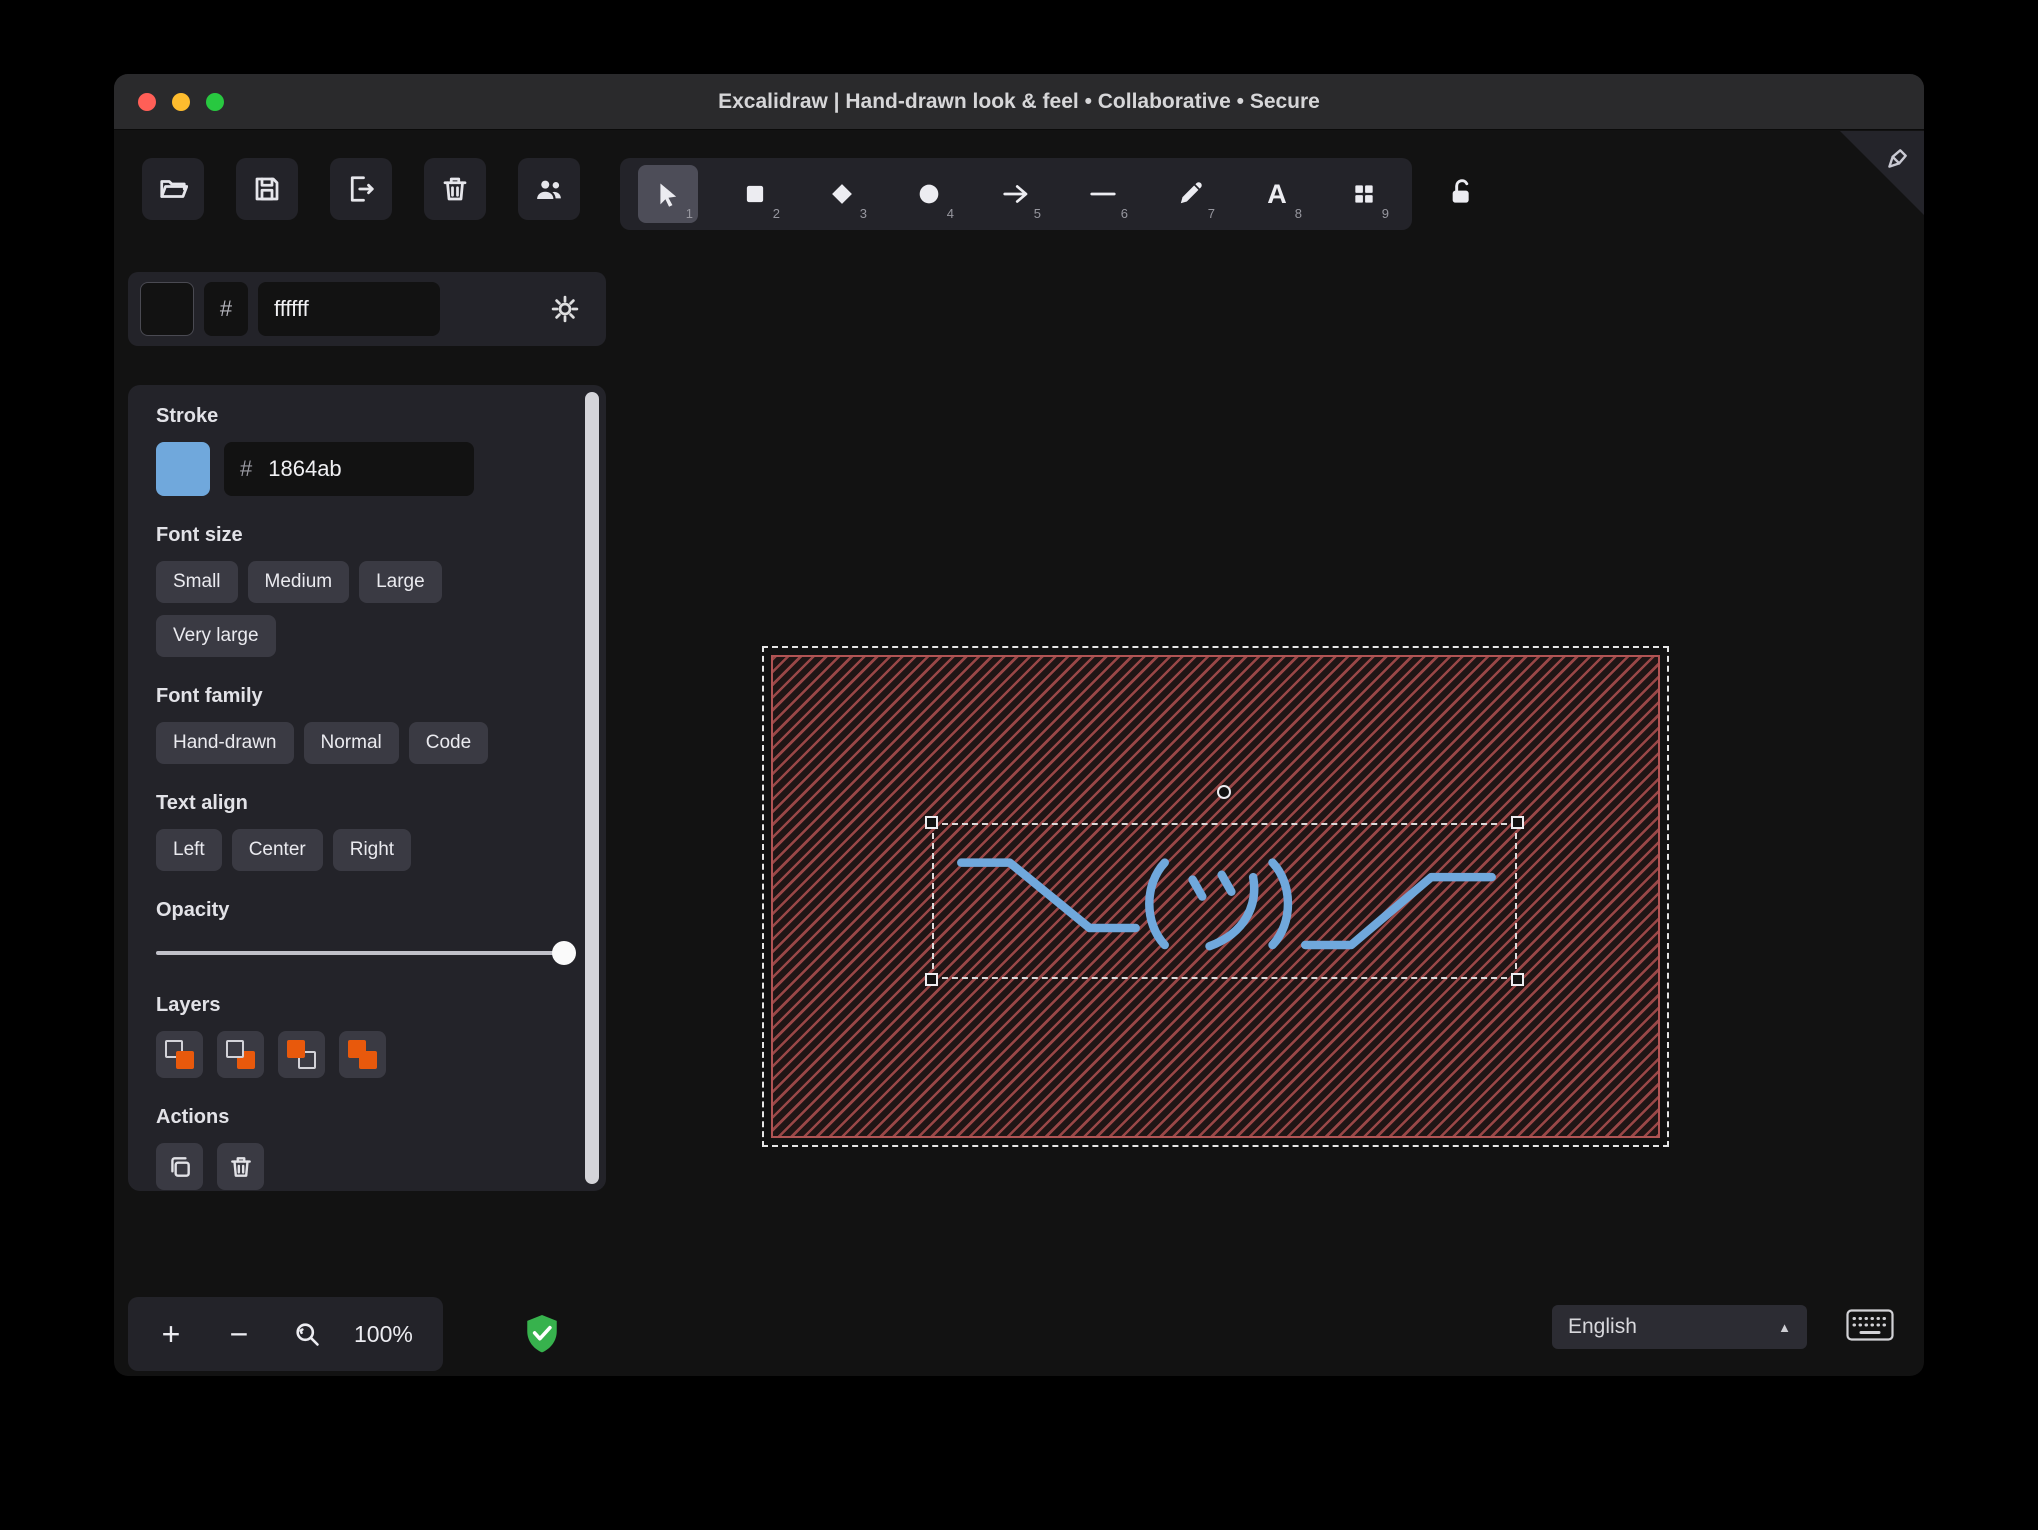 The height and width of the screenshot is (1530, 2038). Describe the element at coordinates (181, 102) in the screenshot. I see `minimize-window-button` at that location.